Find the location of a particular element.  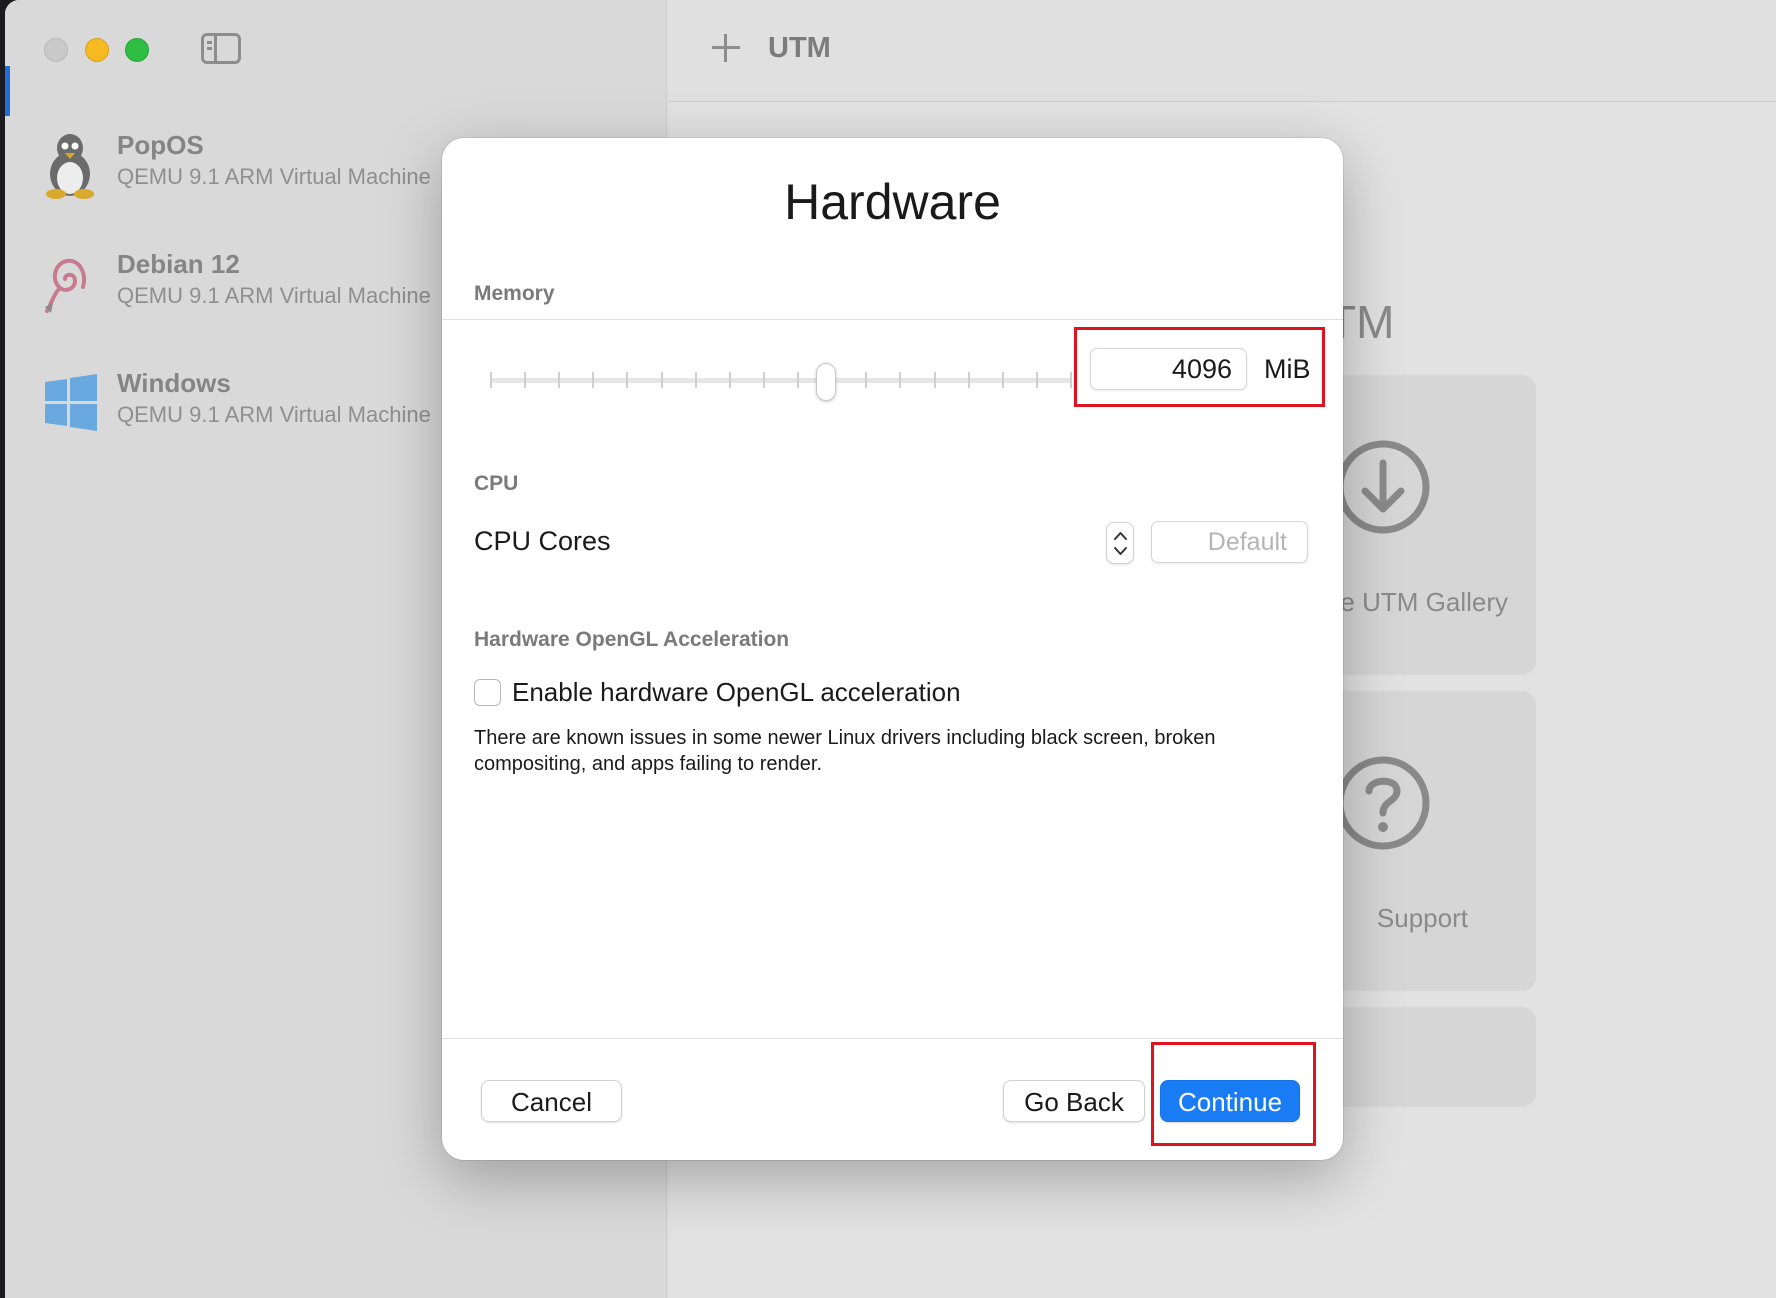

vm-name: PopOS is located at coordinates (160, 145).